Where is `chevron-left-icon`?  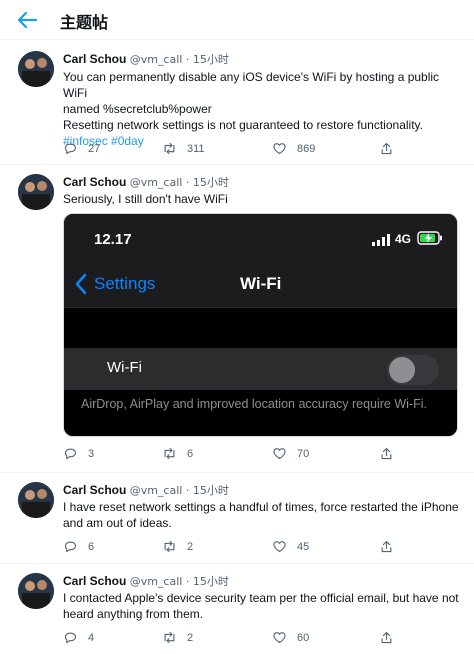
chevron-left-icon is located at coordinates (81, 284).